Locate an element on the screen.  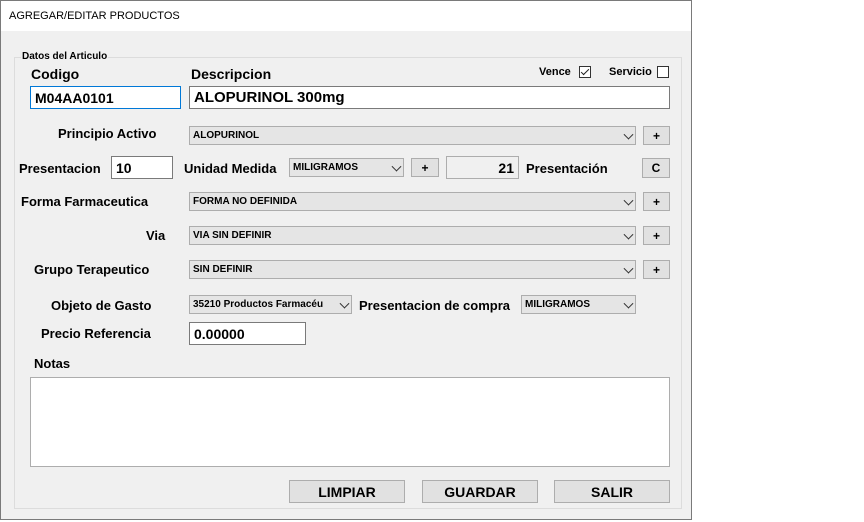
servicio-label: Servicio is located at coordinates (630, 72).